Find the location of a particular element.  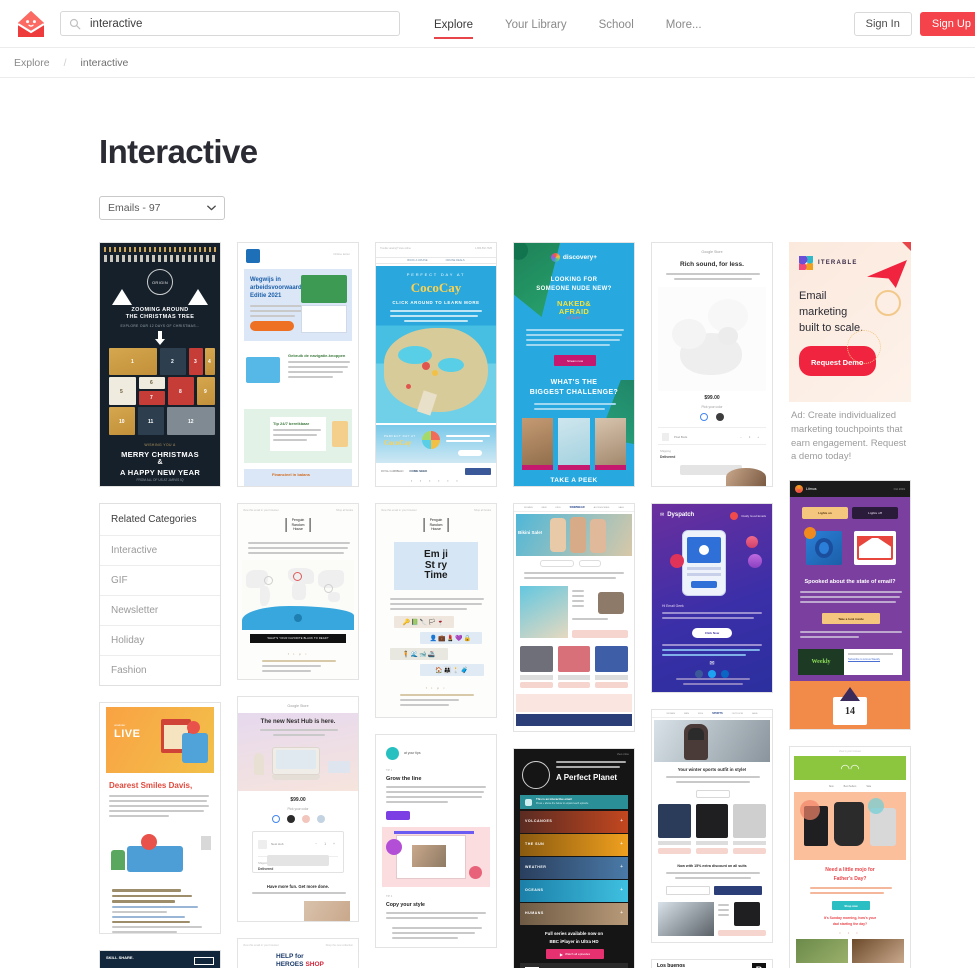

related-category-interactive: Interactive is located at coordinates (160, 551).